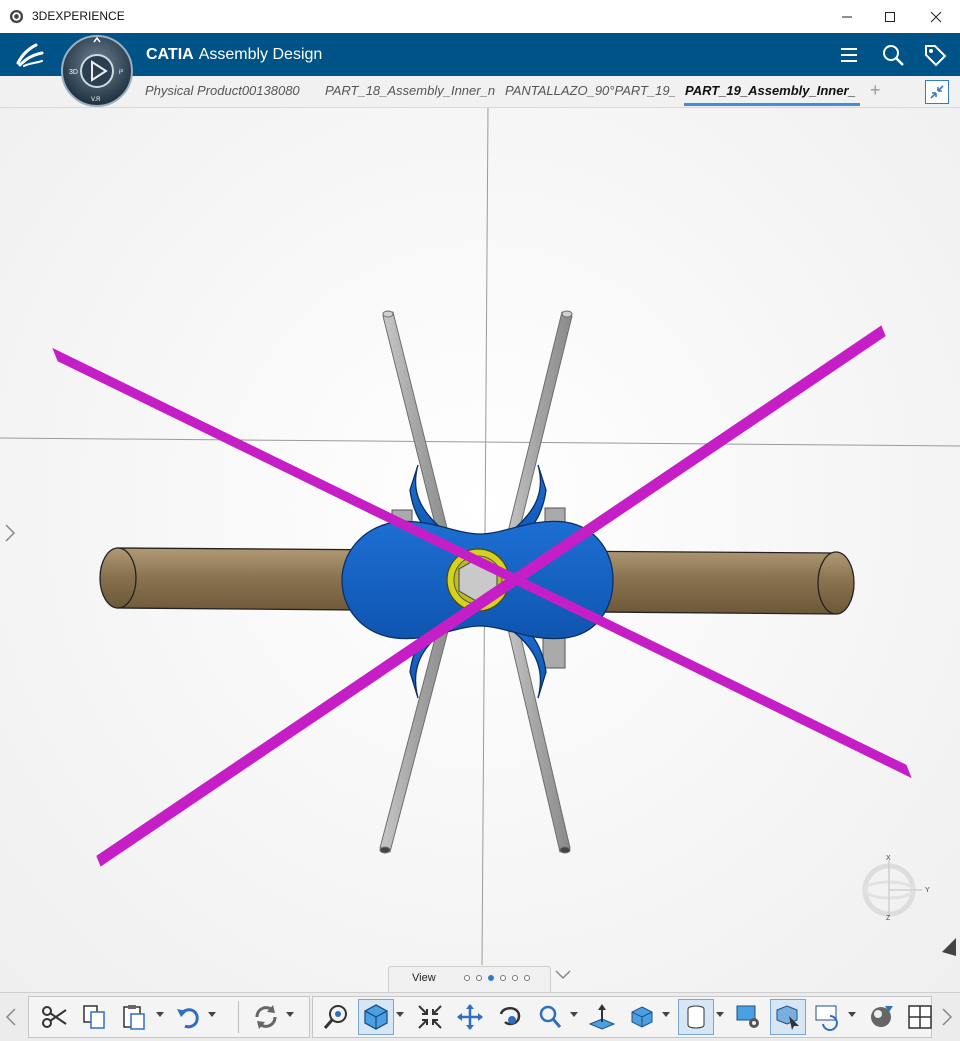 Image resolution: width=960 pixels, height=1041 pixels. Describe the element at coordinates (771, 90) in the screenshot. I see `tab-part-19: PART_19_Assembly_Inner_` at that location.